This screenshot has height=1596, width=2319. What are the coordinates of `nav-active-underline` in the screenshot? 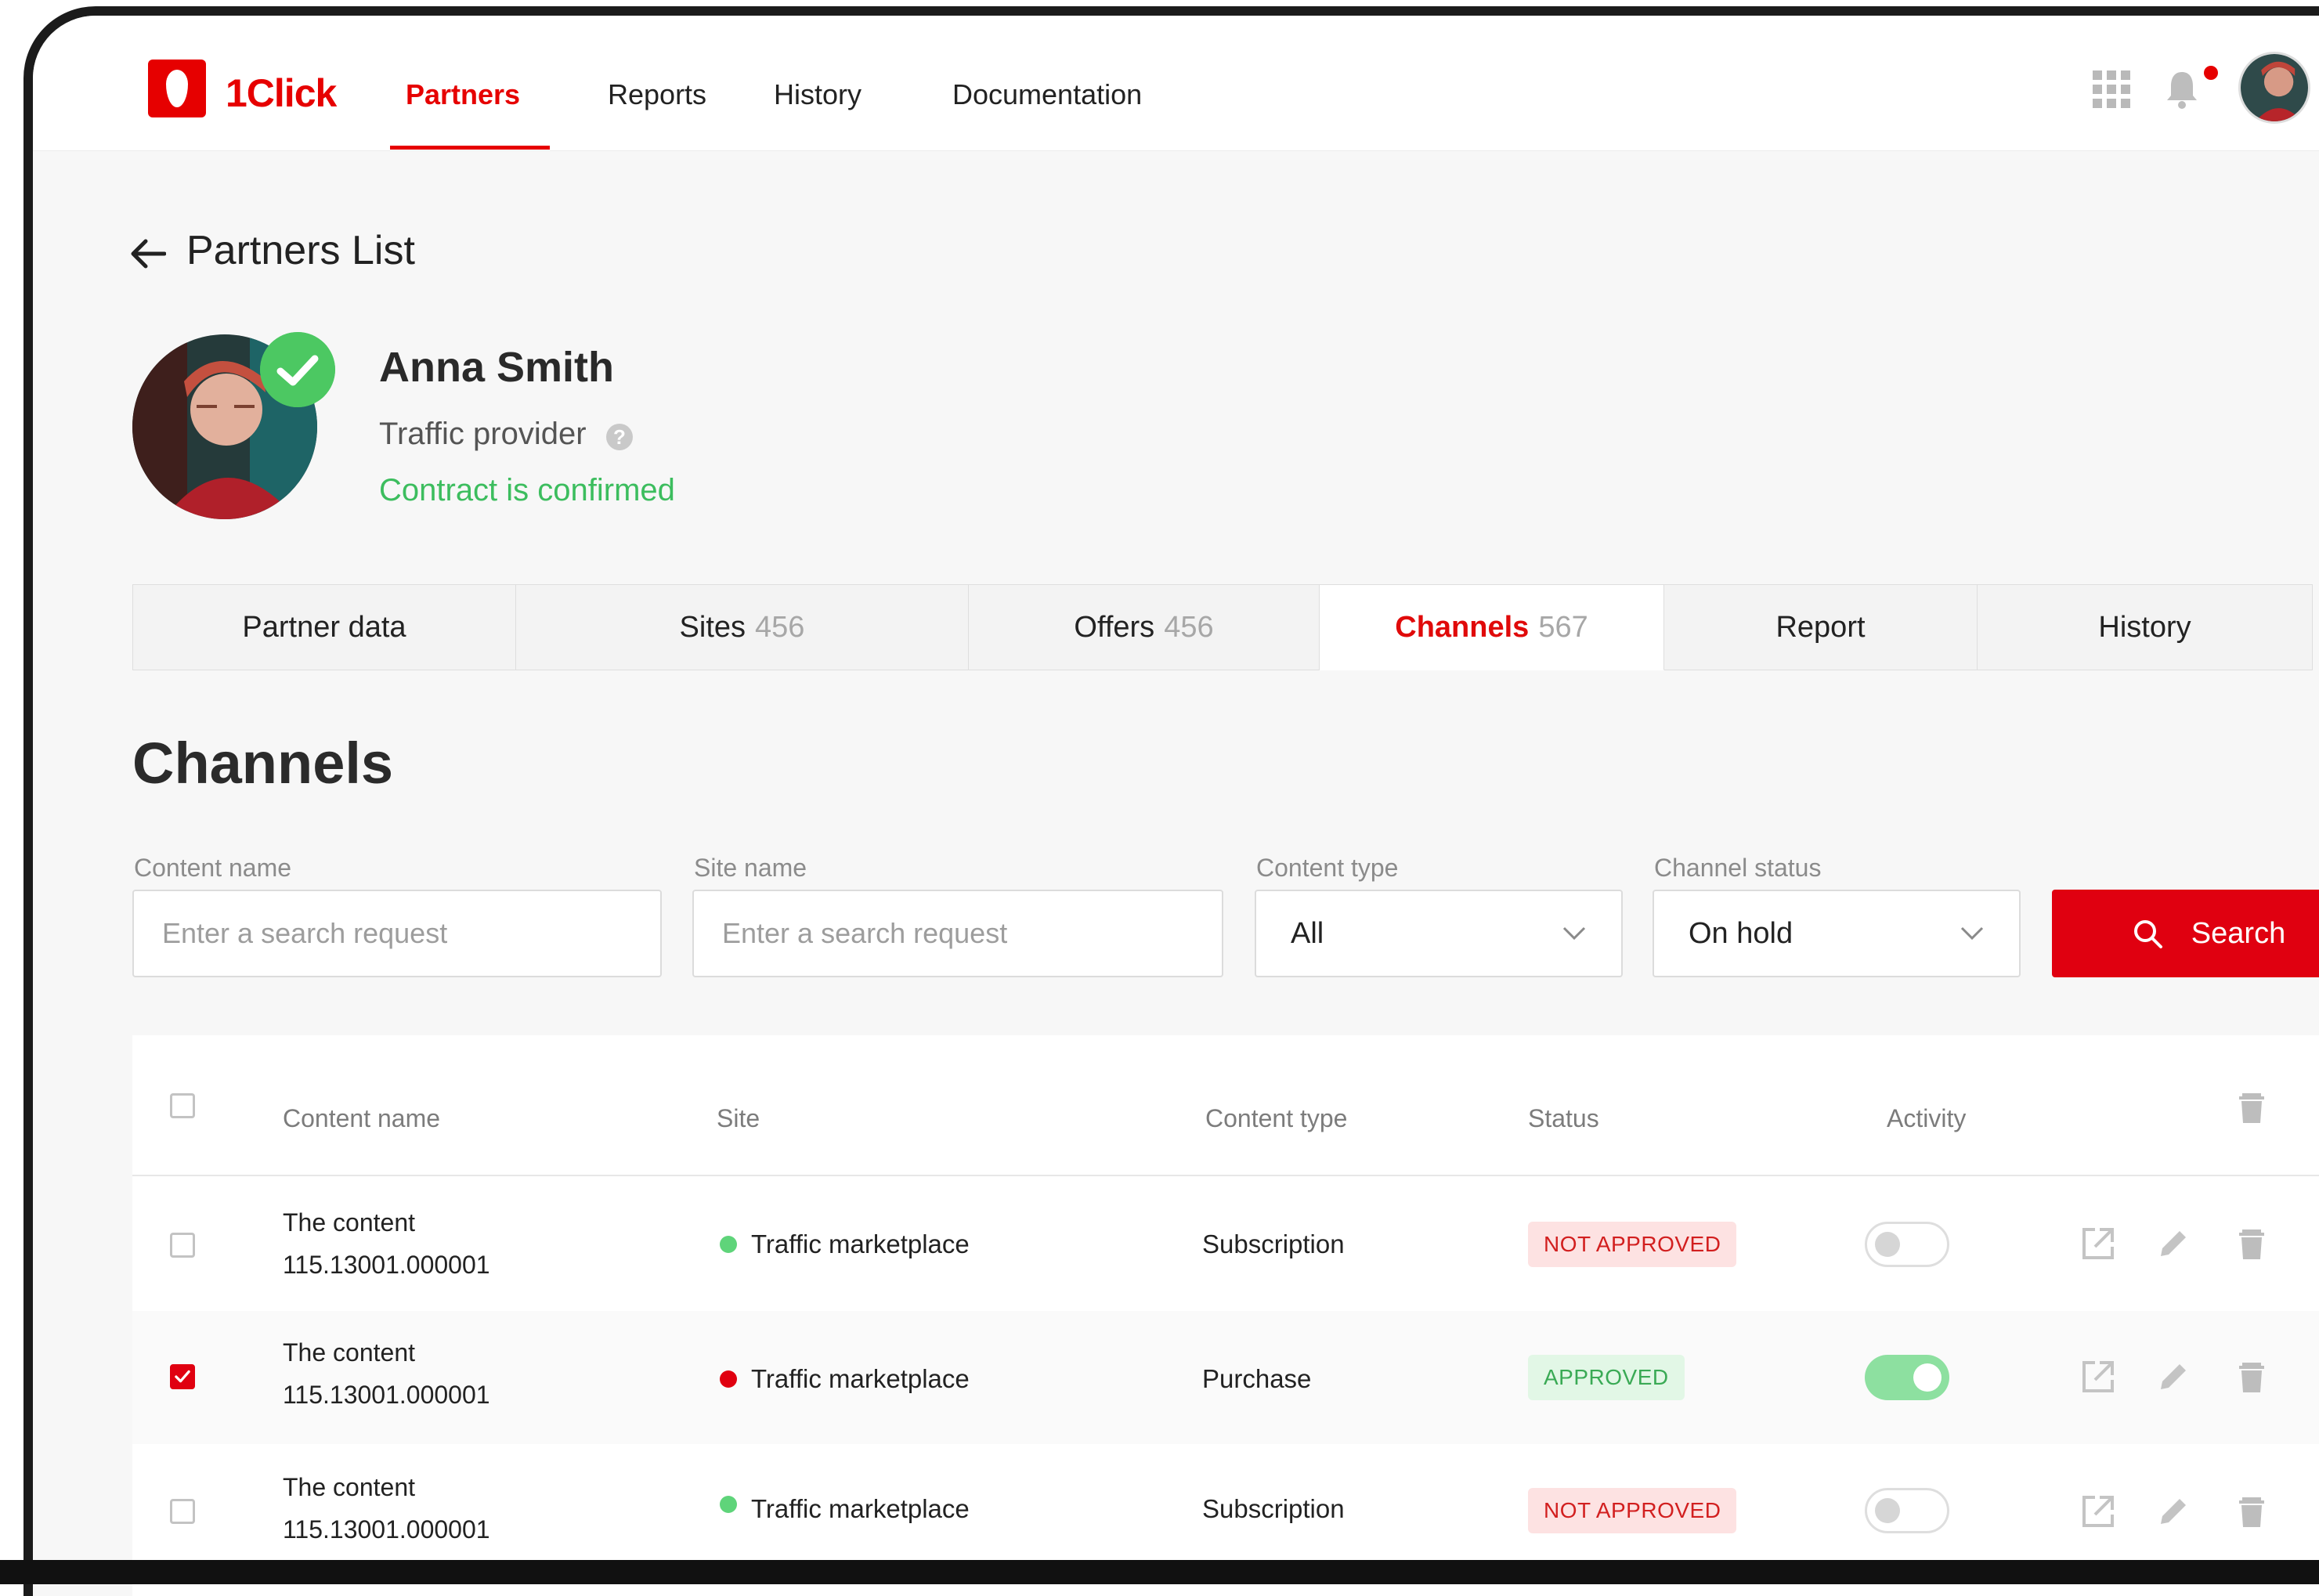 It's located at (470, 148).